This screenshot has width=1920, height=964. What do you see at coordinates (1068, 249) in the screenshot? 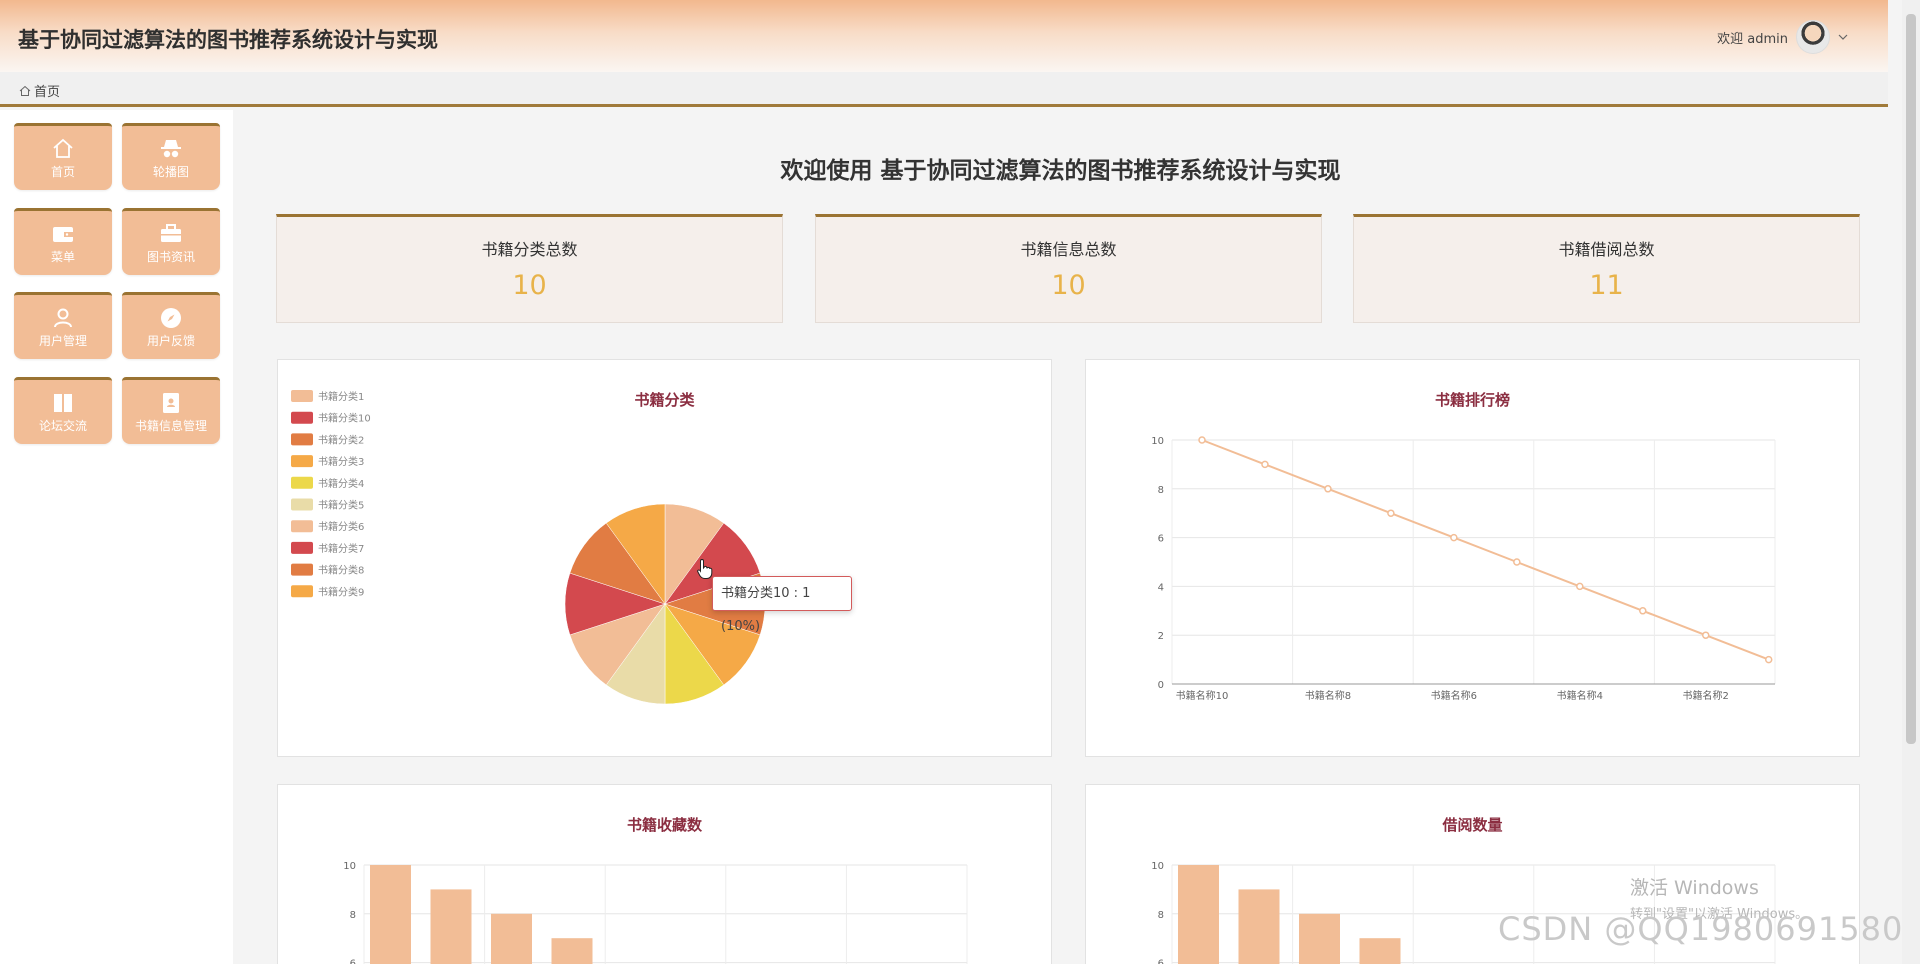
I see `stat-label: 书籍信息总数` at bounding box center [1068, 249].